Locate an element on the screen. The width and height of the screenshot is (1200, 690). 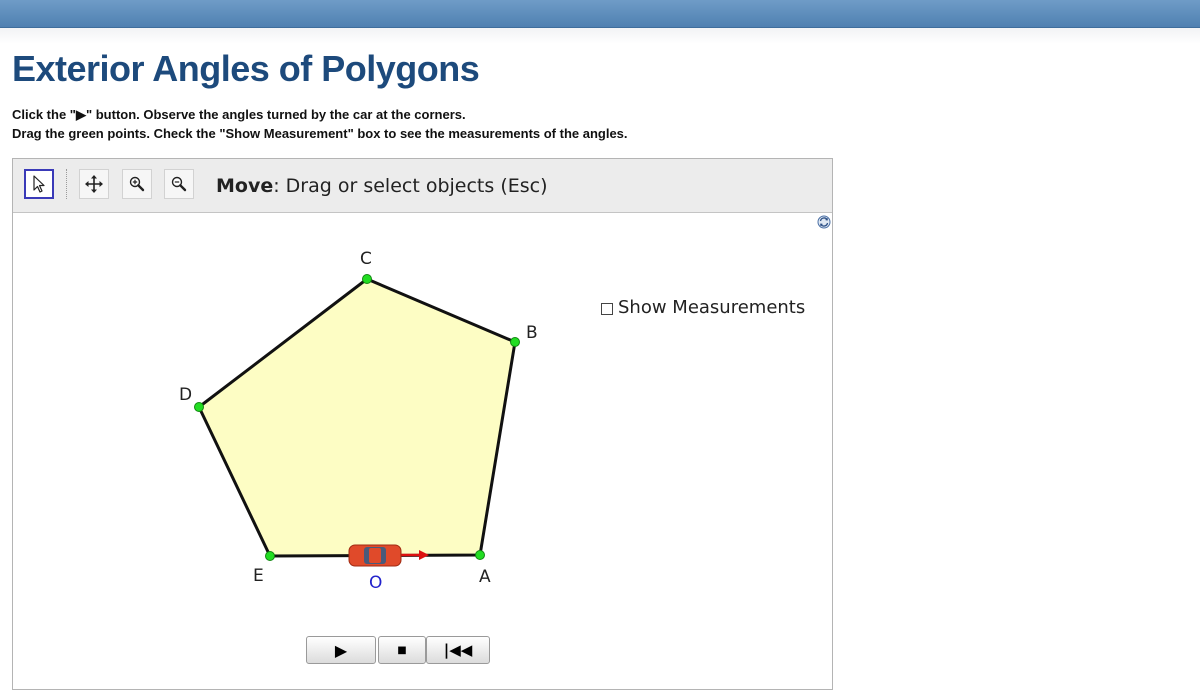
play-button: ▶ is located at coordinates (341, 650).